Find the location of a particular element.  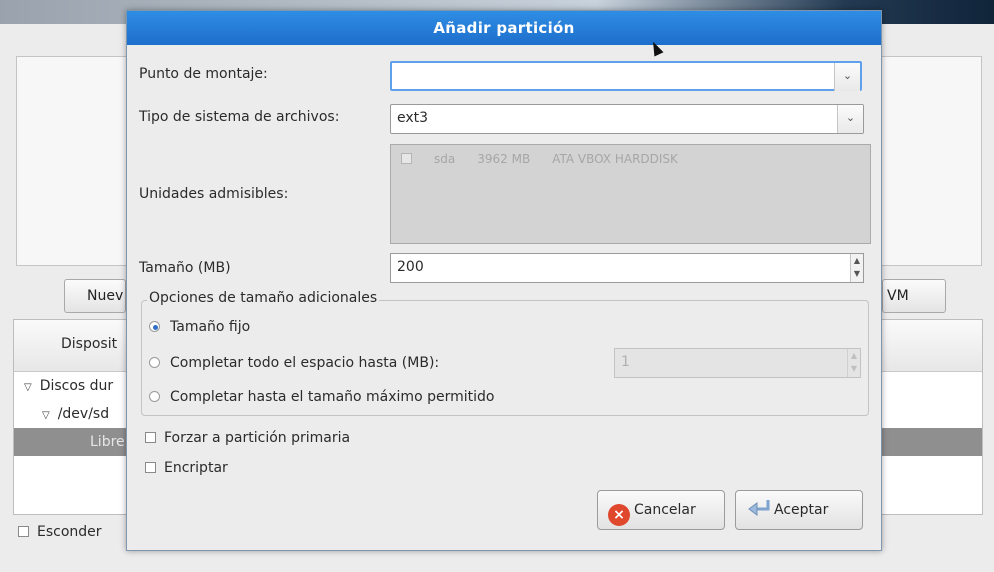

accept-button: Aceptar is located at coordinates (799, 510).